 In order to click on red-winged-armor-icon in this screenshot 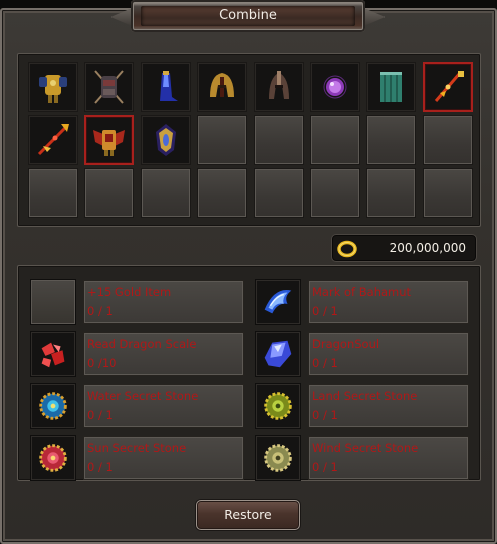, I will do `click(109, 143)`.